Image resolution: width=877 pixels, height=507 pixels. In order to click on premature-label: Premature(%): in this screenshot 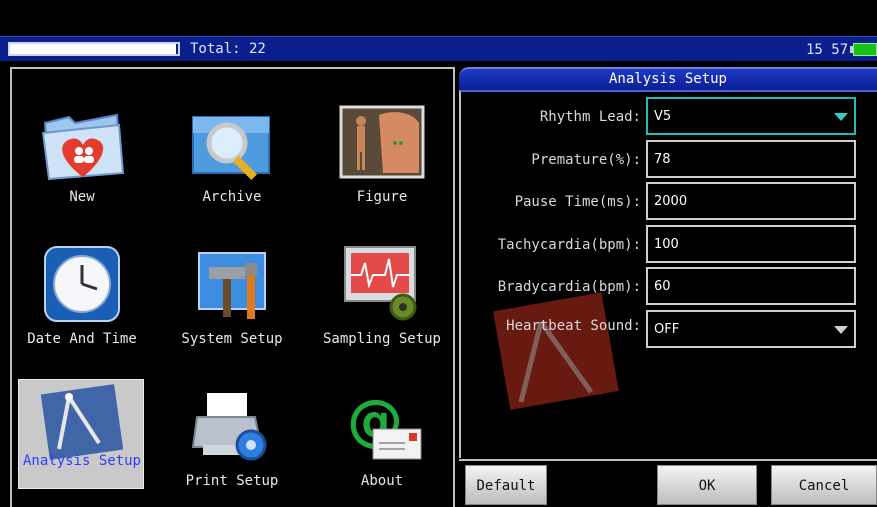, I will do `click(586, 160)`.